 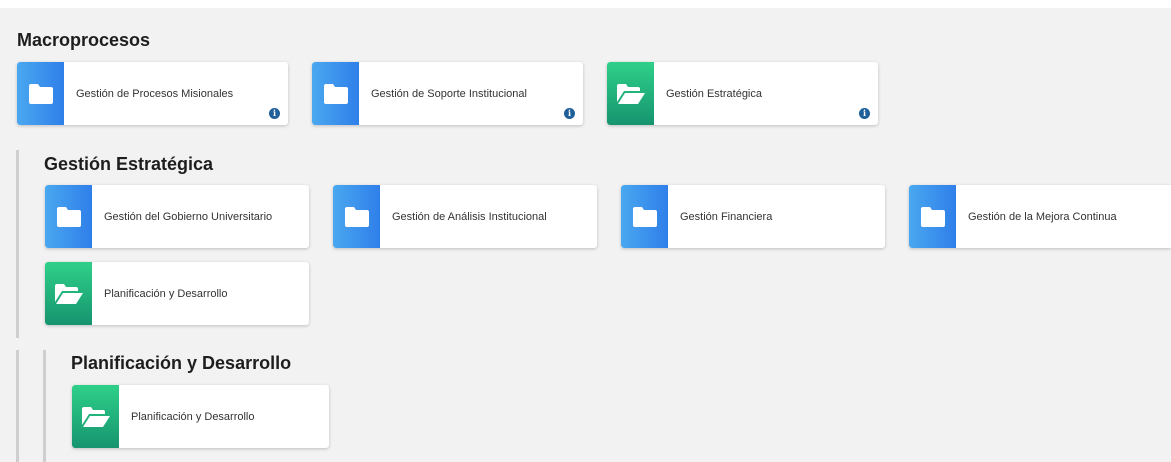 I want to click on card-planificacion-desarrollo-leaf: Planificación y Desarrollo, so click(x=200, y=416).